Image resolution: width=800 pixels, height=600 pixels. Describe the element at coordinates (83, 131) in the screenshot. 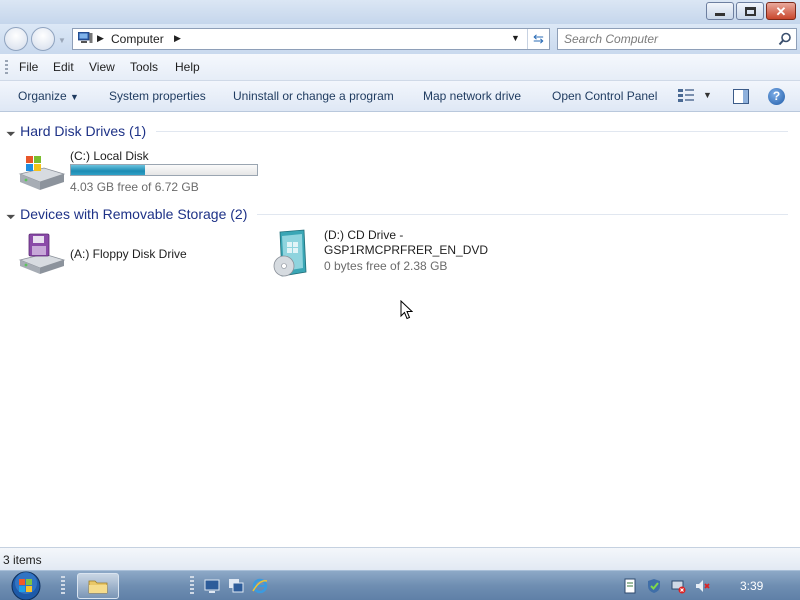

I see `group-label: Hard Disk Drives (1)` at that location.